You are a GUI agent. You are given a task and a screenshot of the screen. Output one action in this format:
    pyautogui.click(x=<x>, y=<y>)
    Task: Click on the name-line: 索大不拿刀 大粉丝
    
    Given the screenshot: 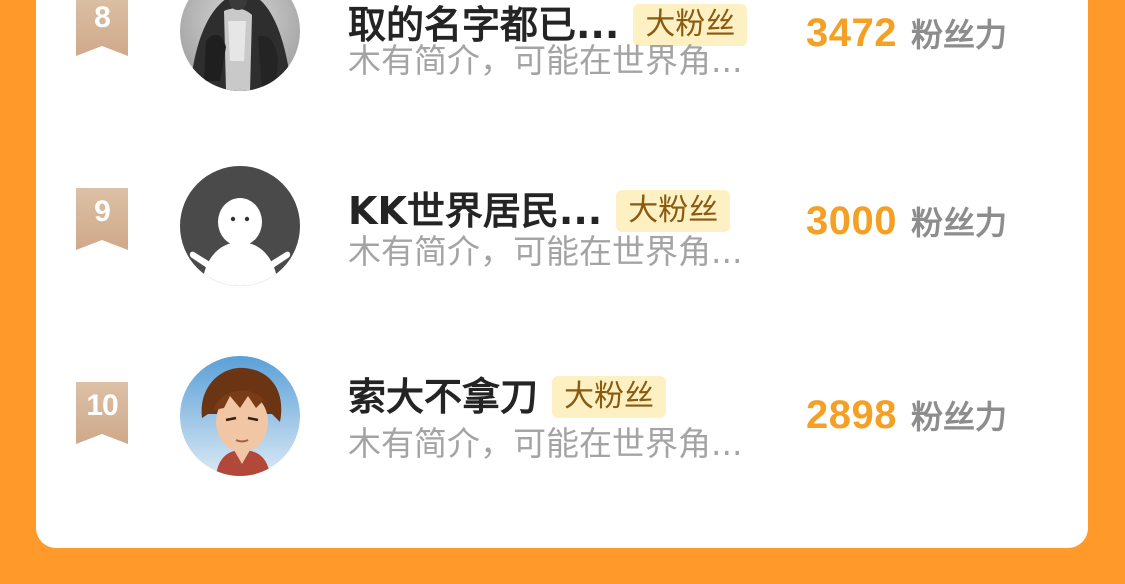 What is the action you would take?
    pyautogui.click(x=507, y=397)
    